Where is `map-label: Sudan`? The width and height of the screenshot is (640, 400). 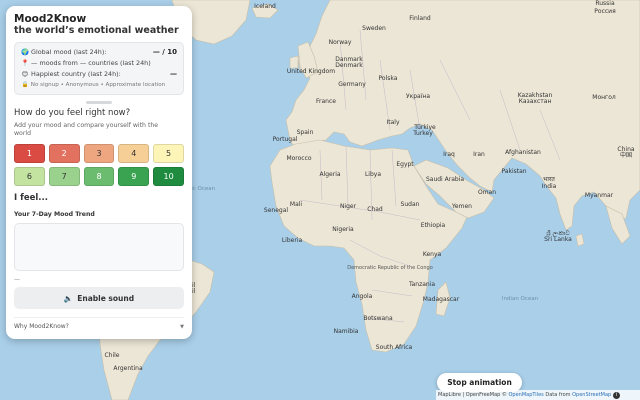
map-label: Sudan is located at coordinates (410, 204).